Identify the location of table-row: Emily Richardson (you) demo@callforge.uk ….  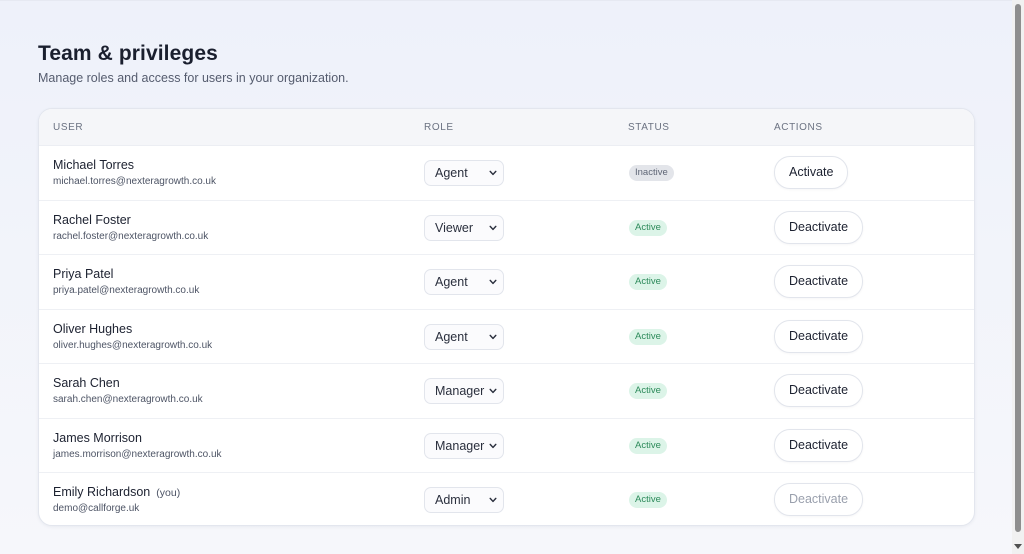
(506, 499).